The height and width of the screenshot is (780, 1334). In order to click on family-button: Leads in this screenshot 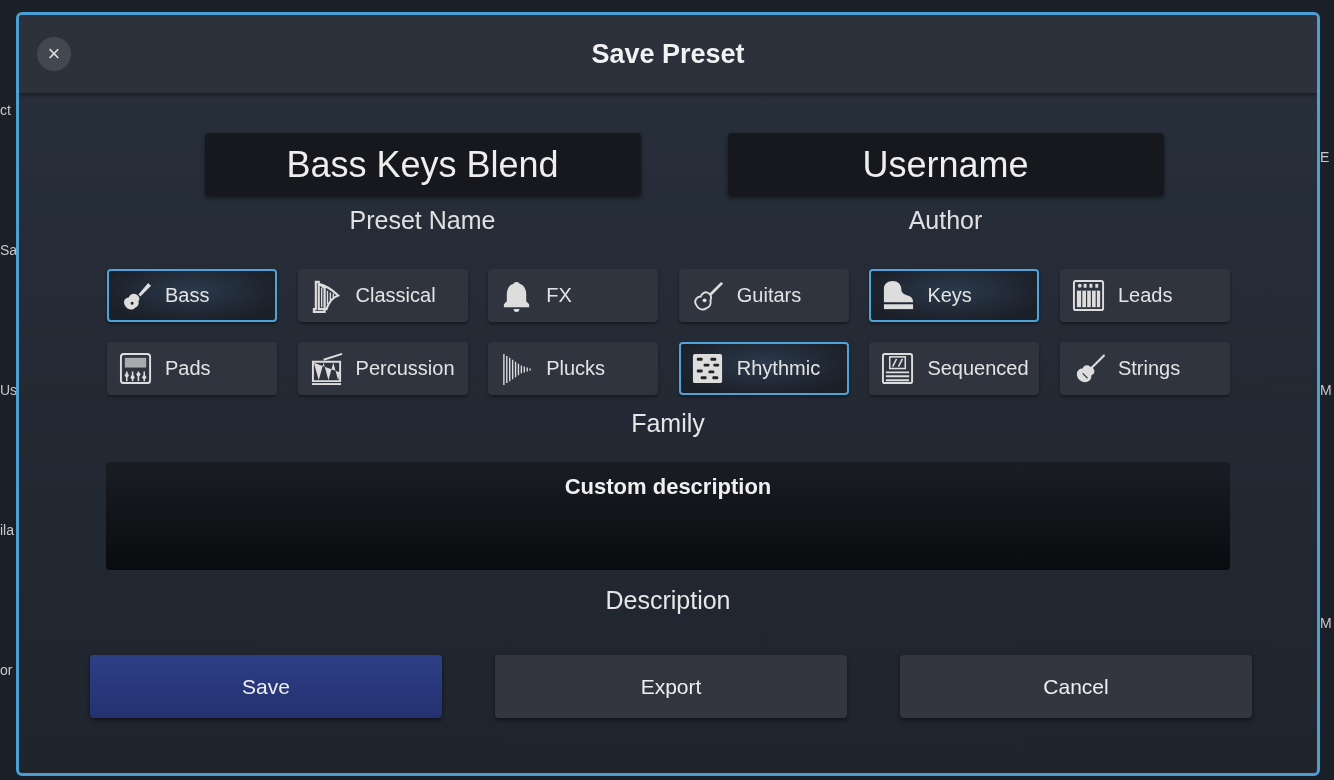, I will do `click(1144, 295)`.